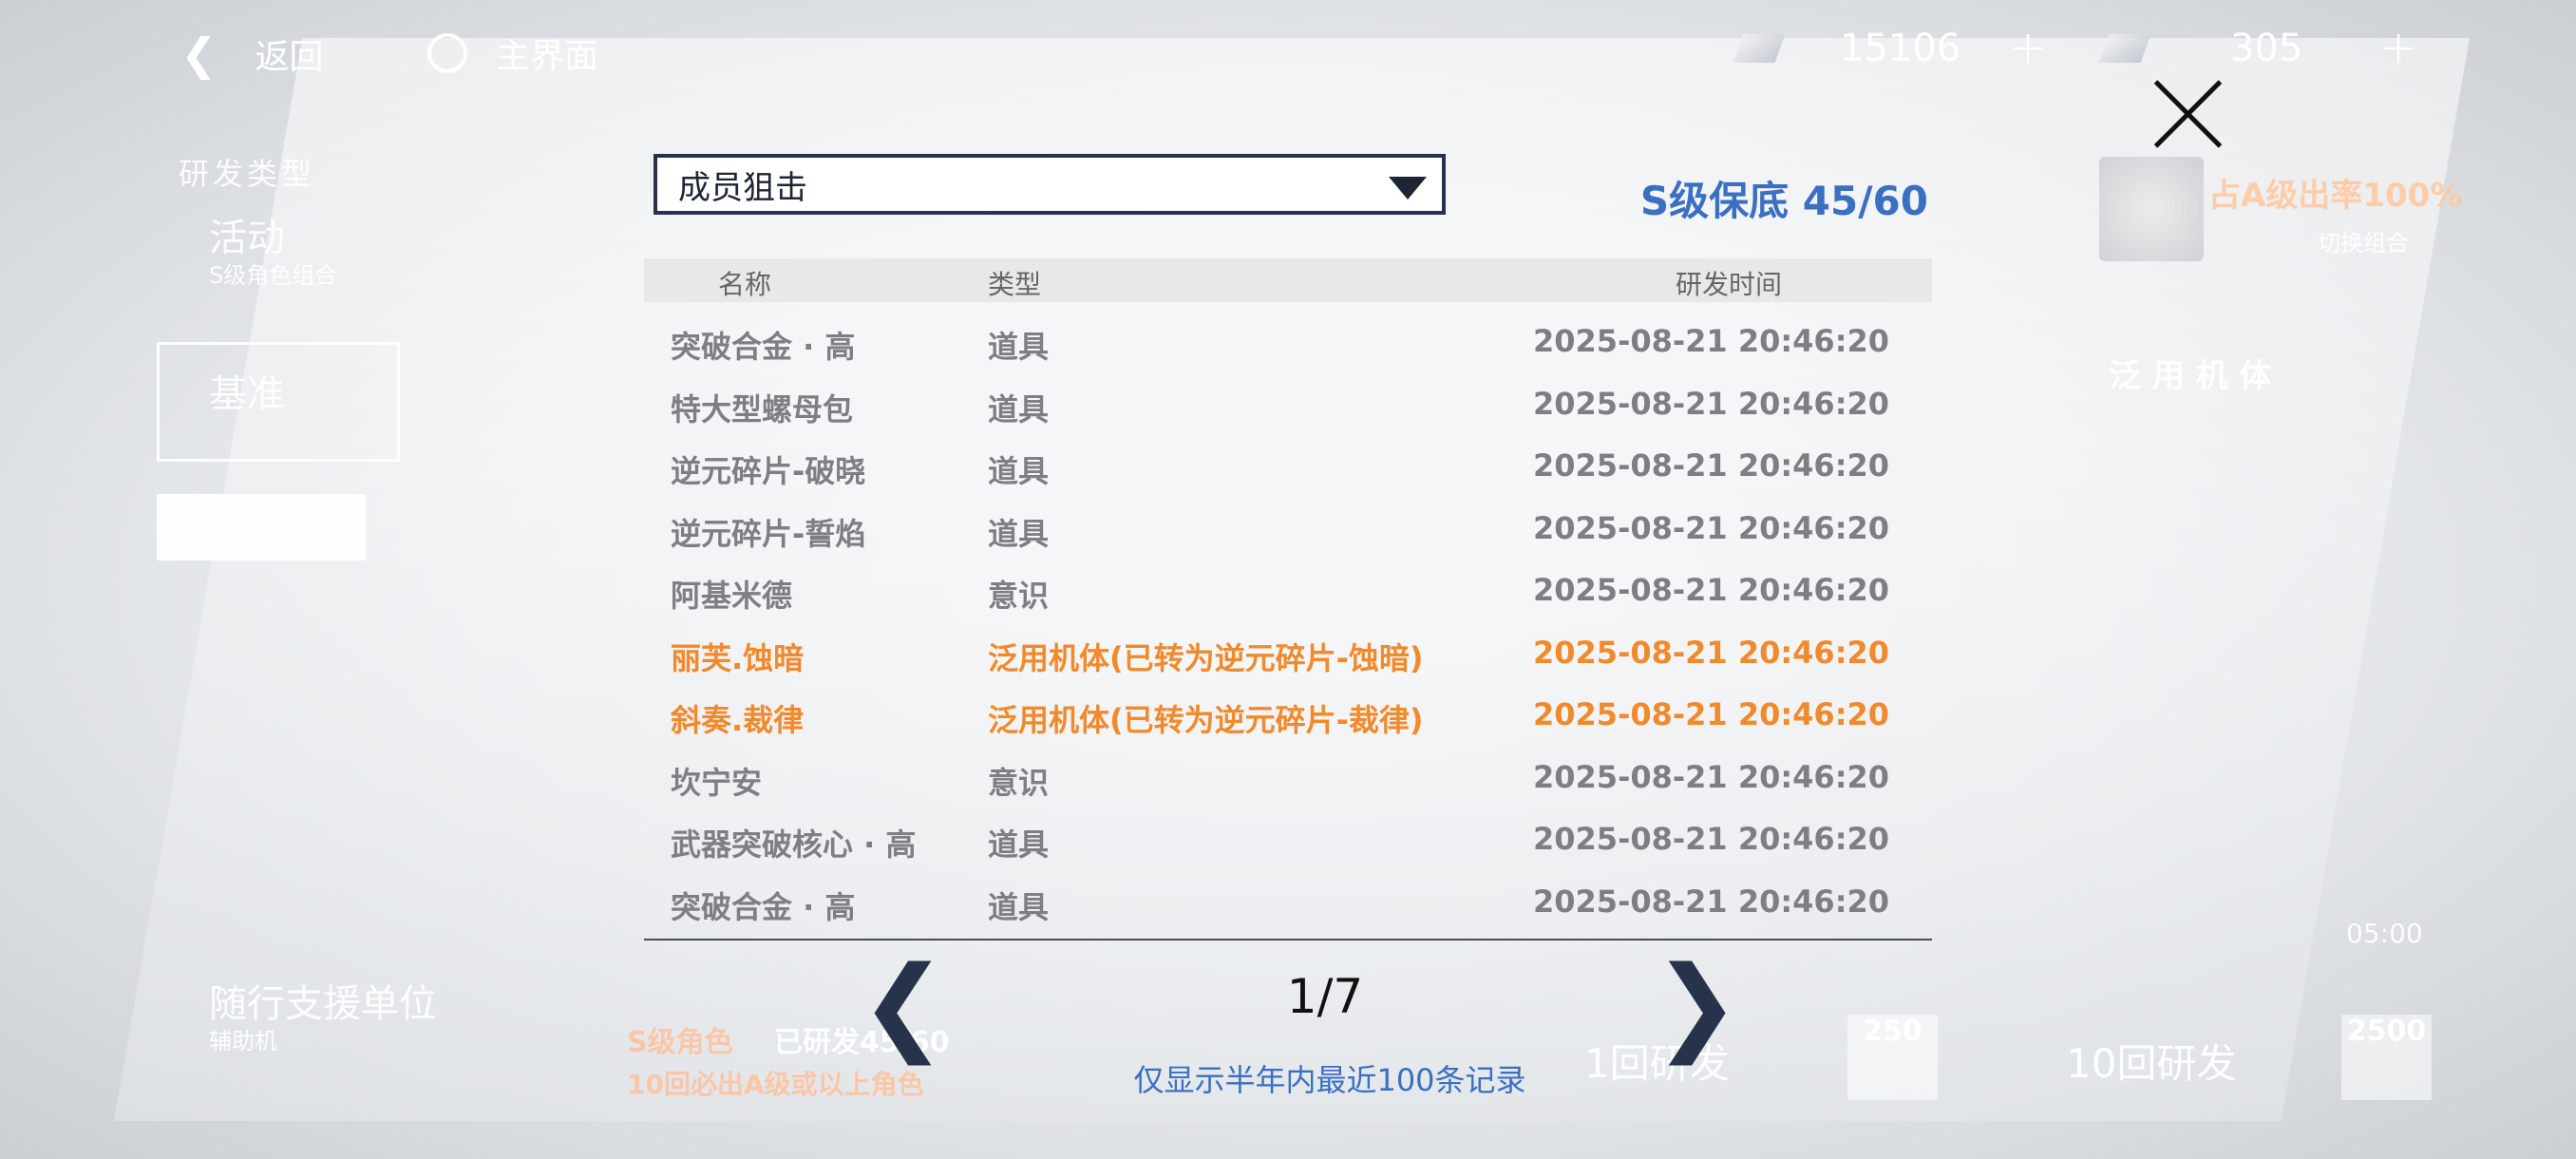 This screenshot has width=2576, height=1159. I want to click on home-label: 主界面, so click(547, 56).